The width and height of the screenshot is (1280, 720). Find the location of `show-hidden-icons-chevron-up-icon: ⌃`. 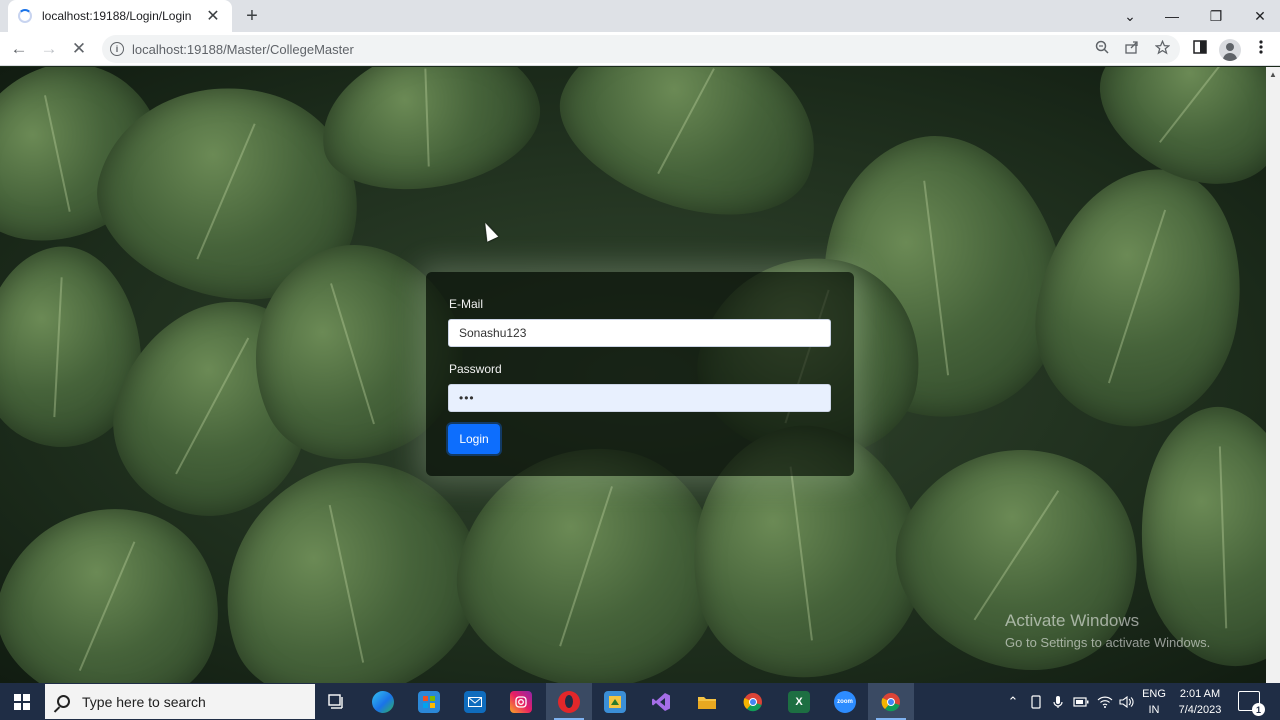

show-hidden-icons-chevron-up-icon: ⌃ is located at coordinates (1013, 701).